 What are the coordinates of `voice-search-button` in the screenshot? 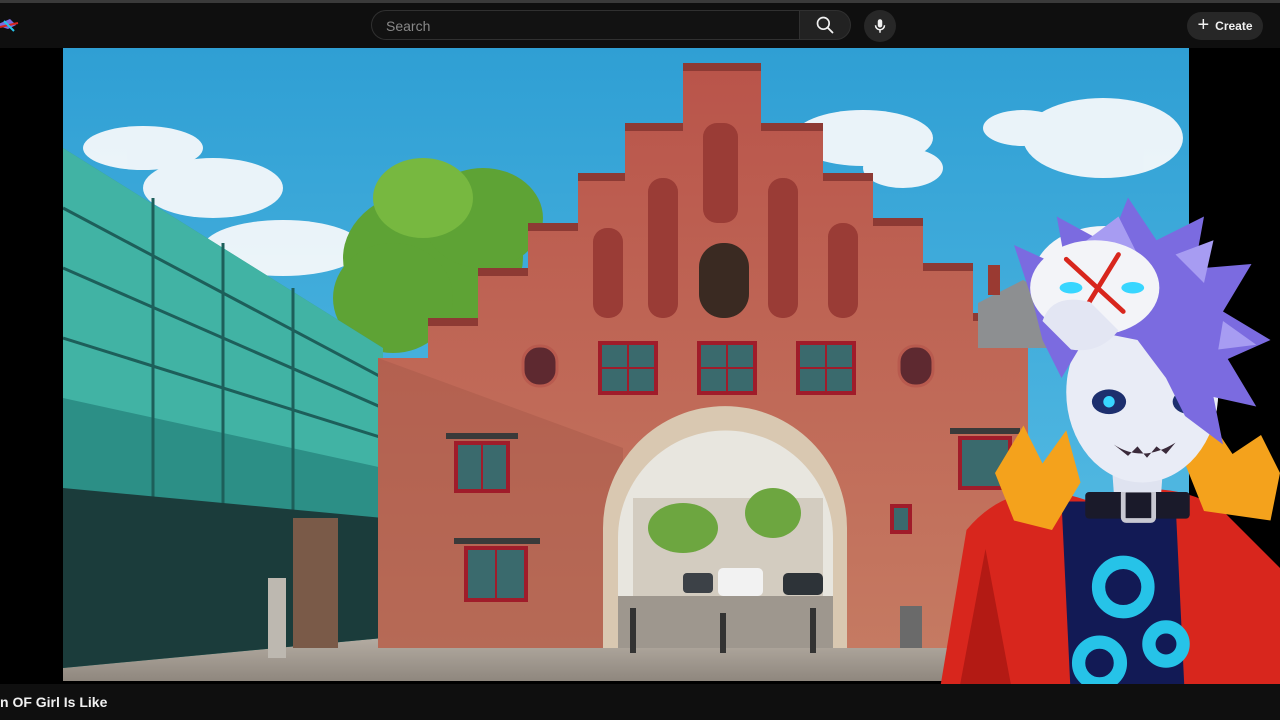 It's located at (880, 26).